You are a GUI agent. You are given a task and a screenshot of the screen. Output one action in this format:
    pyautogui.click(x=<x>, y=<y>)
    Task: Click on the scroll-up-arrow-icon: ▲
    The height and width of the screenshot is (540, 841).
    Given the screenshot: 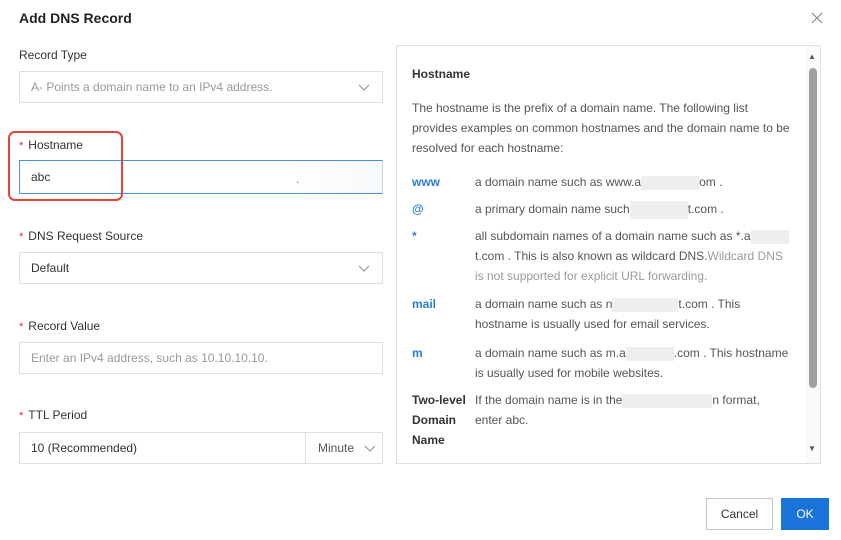 What is the action you would take?
    pyautogui.click(x=812, y=56)
    